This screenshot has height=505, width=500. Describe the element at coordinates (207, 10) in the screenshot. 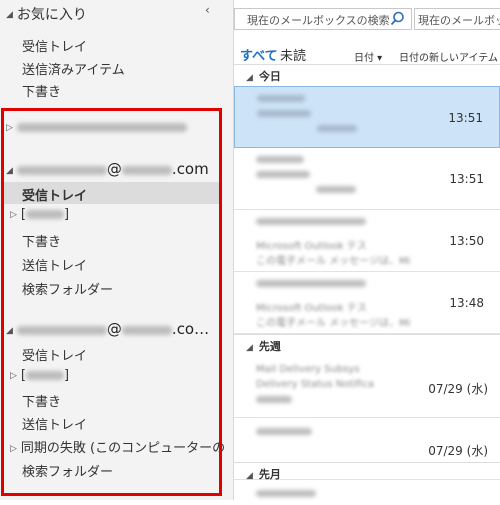

I see `chevron-left-icon: ‹` at that location.